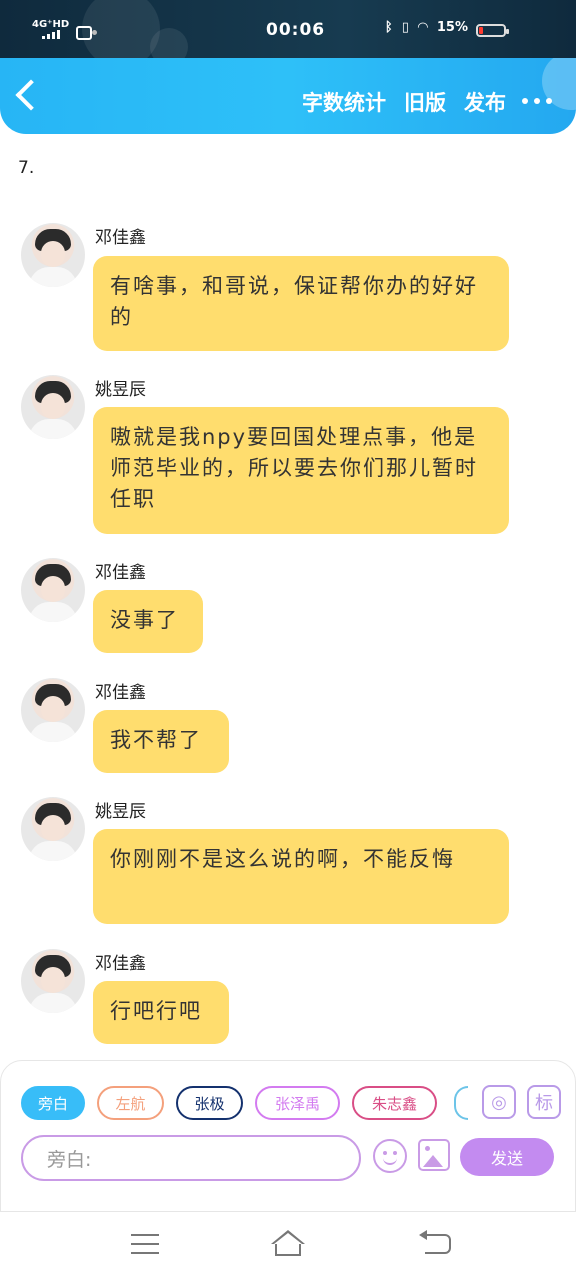 Image resolution: width=576 pixels, height=1280 pixels. Describe the element at coordinates (344, 102) in the screenshot. I see `word-count-button: 字数统计` at that location.